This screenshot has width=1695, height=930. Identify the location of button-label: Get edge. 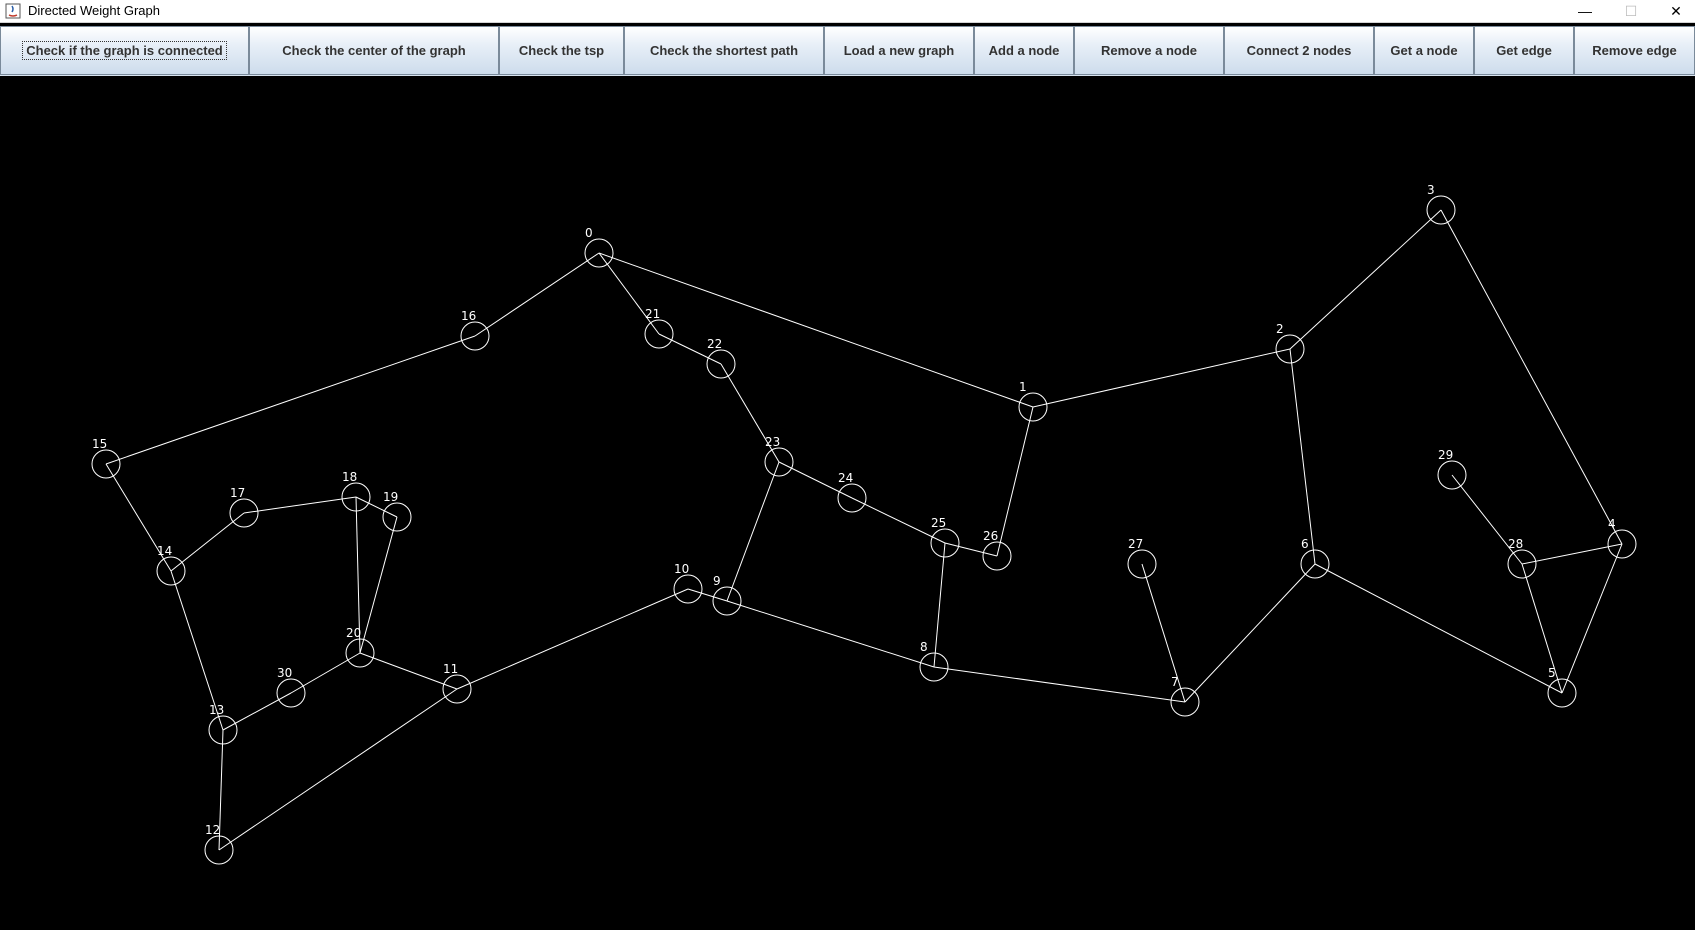
(1524, 50).